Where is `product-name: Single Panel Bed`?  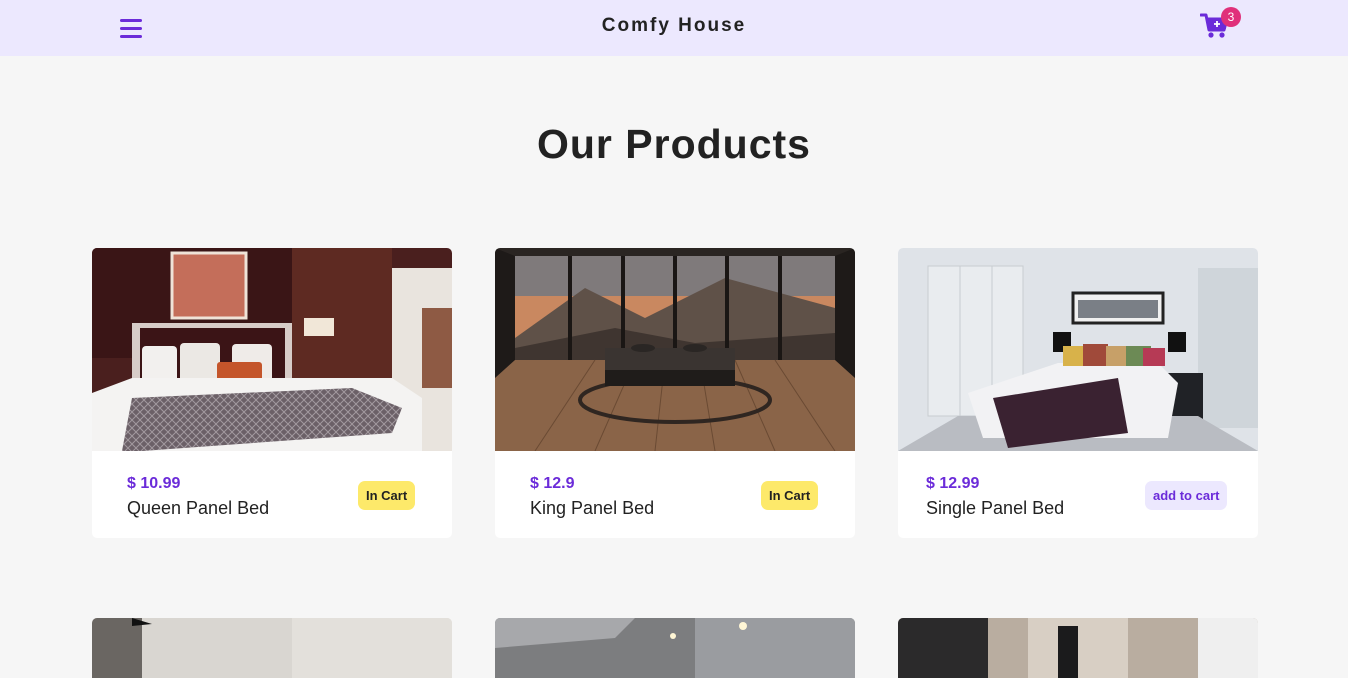
product-name: Single Panel Bed is located at coordinates (995, 508).